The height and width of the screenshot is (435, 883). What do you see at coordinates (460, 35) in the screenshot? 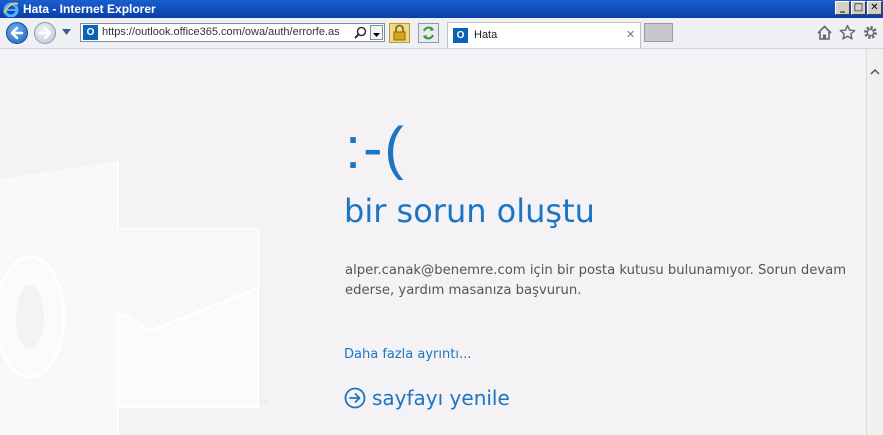
I see `outlook-tab-icon: O` at bounding box center [460, 35].